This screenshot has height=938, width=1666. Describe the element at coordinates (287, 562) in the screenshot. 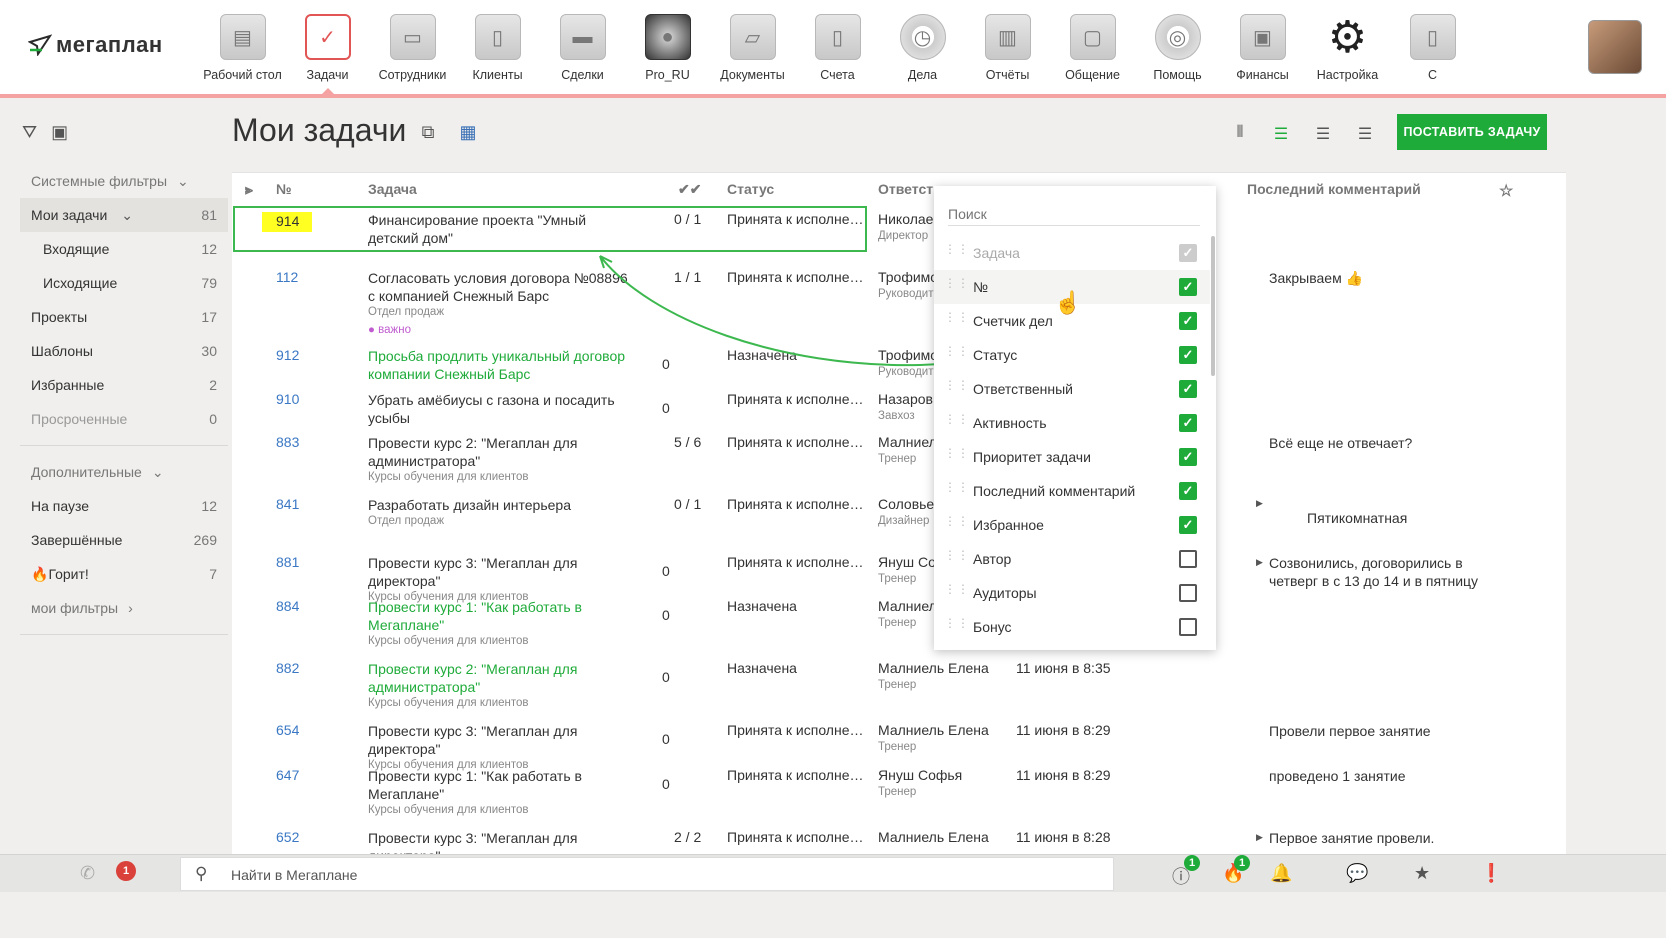

I see `task-number: 881` at that location.